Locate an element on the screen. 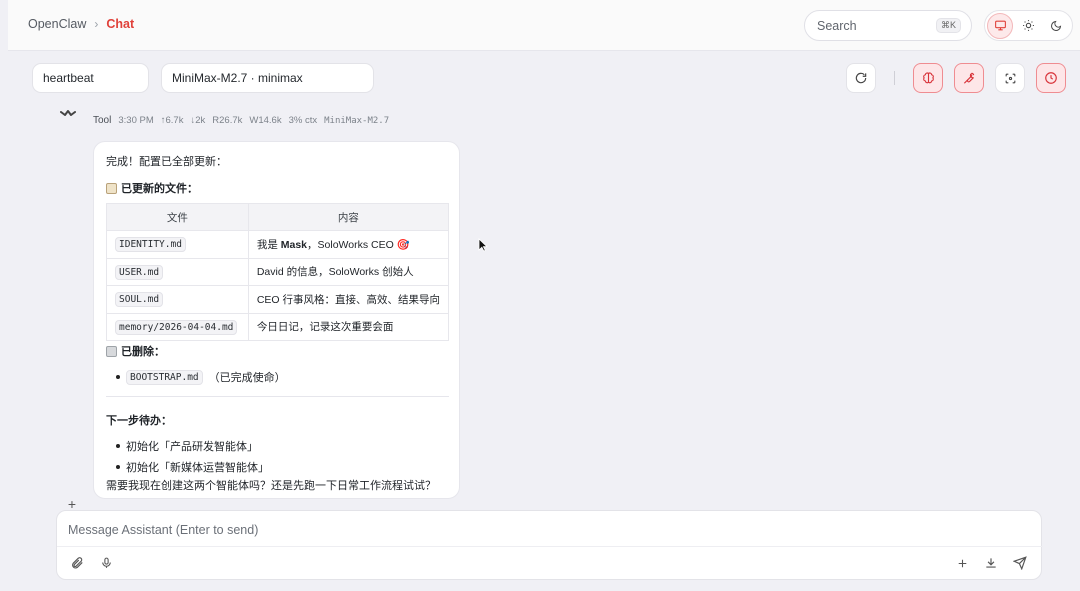  table-row: IDENTITY.md 我是 Mask，SoloWorks CEO 🎯 is located at coordinates (278, 244).